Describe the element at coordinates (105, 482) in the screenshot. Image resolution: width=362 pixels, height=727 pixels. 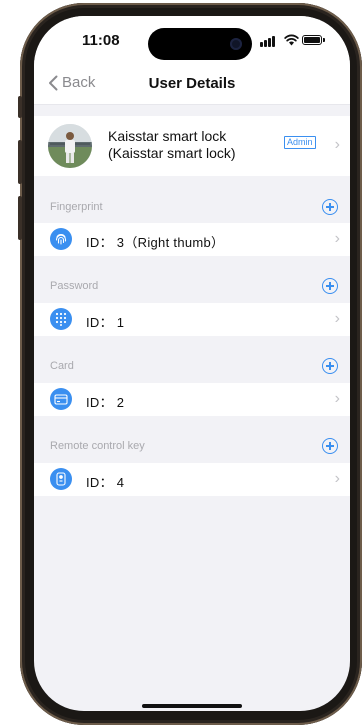
I see `remote-key-item-label: ID： 4` at that location.